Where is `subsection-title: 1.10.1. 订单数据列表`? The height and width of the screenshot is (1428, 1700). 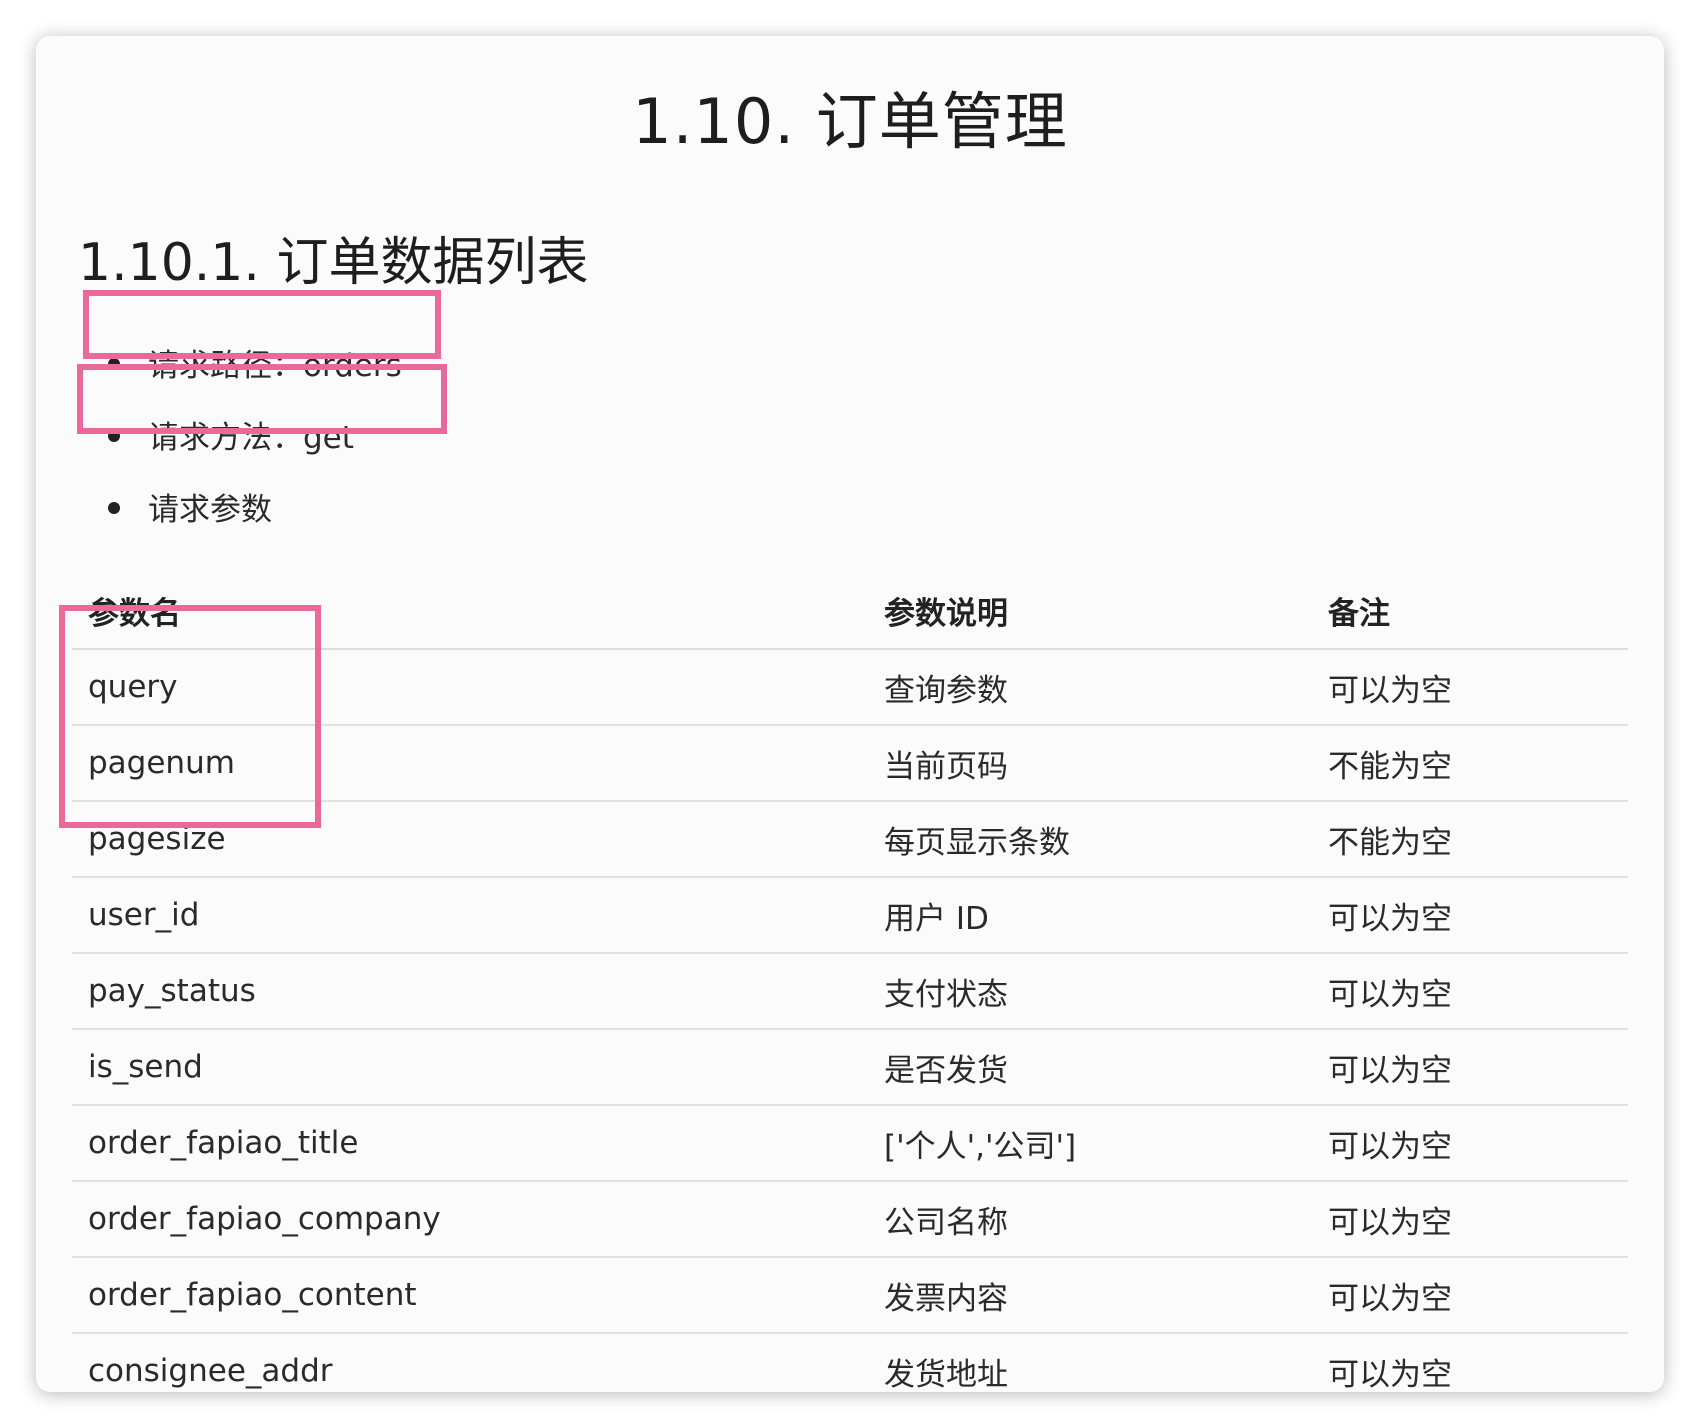
subsection-title: 1.10.1. 订单数据列表 is located at coordinates (333, 263).